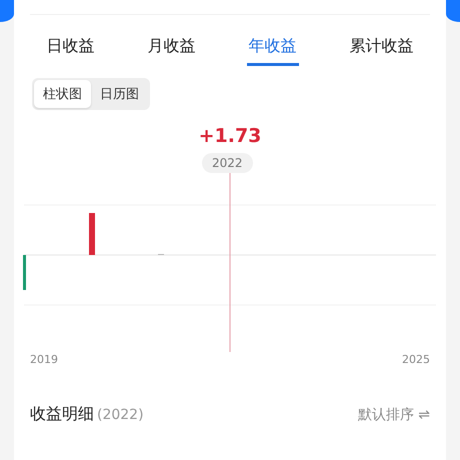 Image resolution: width=460 pixels, height=460 pixels. Describe the element at coordinates (44, 359) in the screenshot. I see `axis-label: 2019` at that location.